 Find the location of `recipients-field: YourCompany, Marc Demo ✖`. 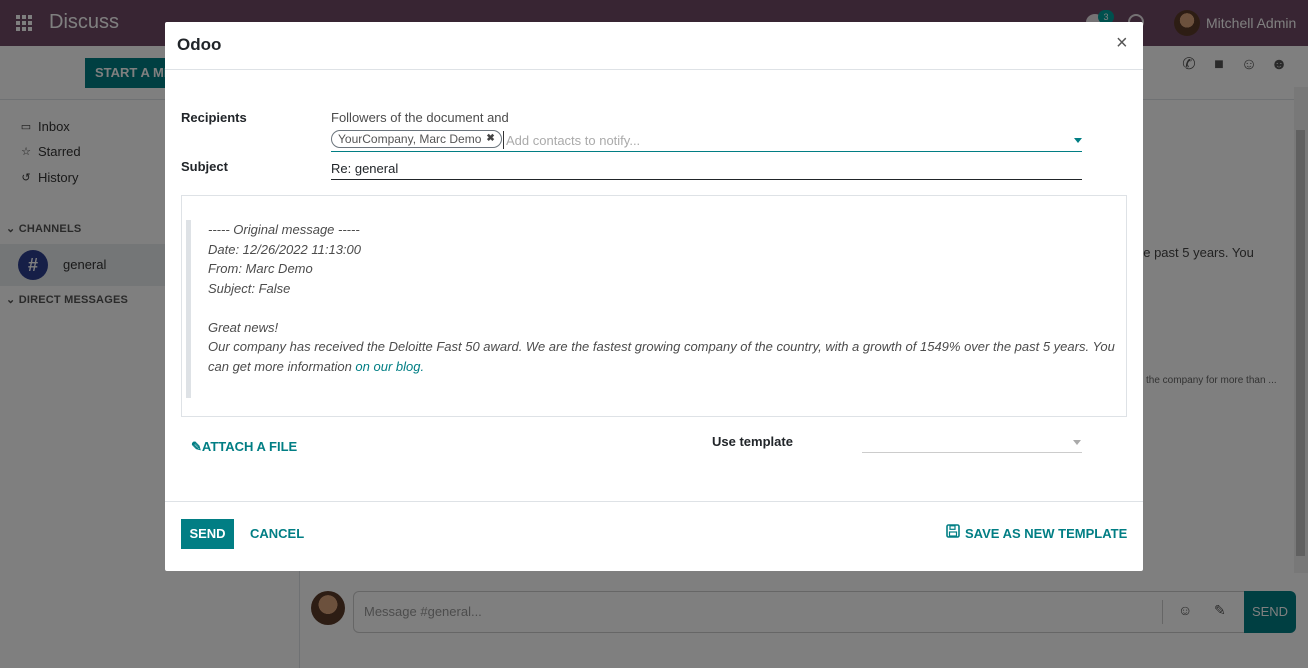

recipients-field: YourCompany, Marc Demo ✖ is located at coordinates (706, 140).